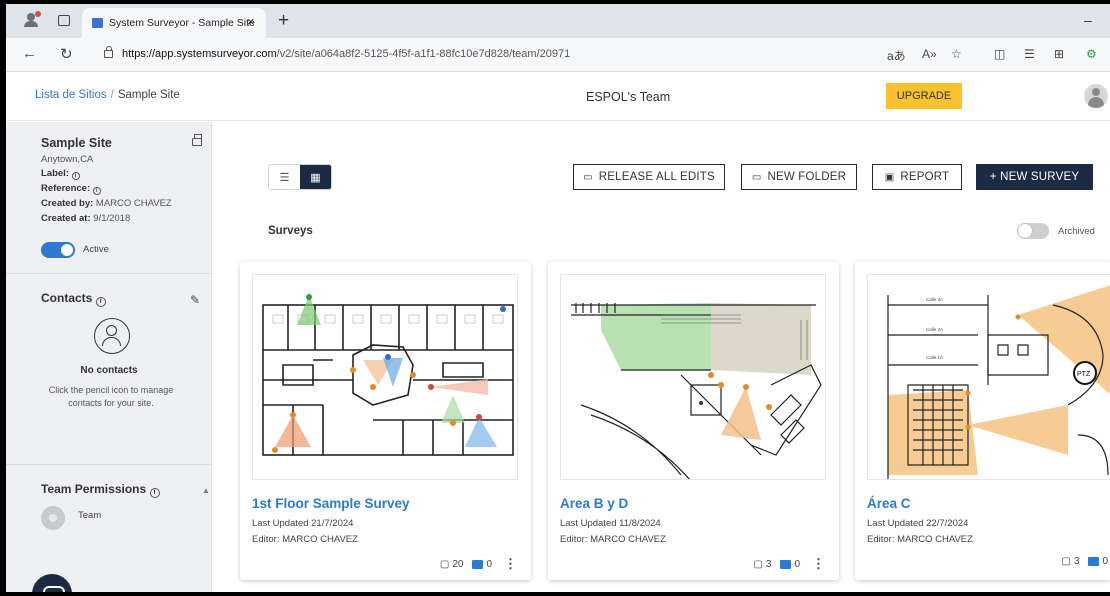 This screenshot has width=1110, height=596. Describe the element at coordinates (71, 95) in the screenshot. I see `breadcrumb-site-list-link: Lista de Sitios` at that location.